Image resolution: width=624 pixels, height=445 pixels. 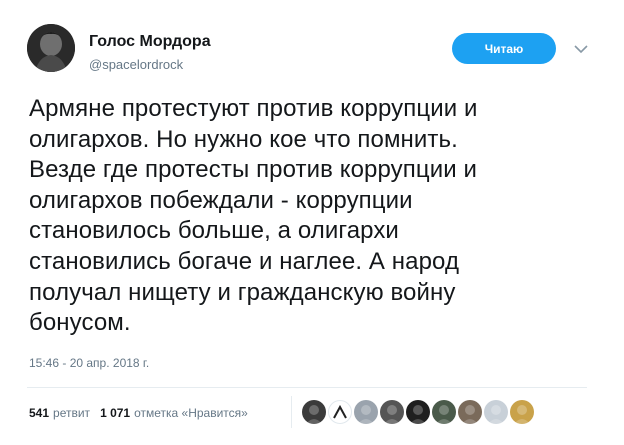 What do you see at coordinates (150, 42) in the screenshot?
I see `author-display-name: Голос Мордора` at bounding box center [150, 42].